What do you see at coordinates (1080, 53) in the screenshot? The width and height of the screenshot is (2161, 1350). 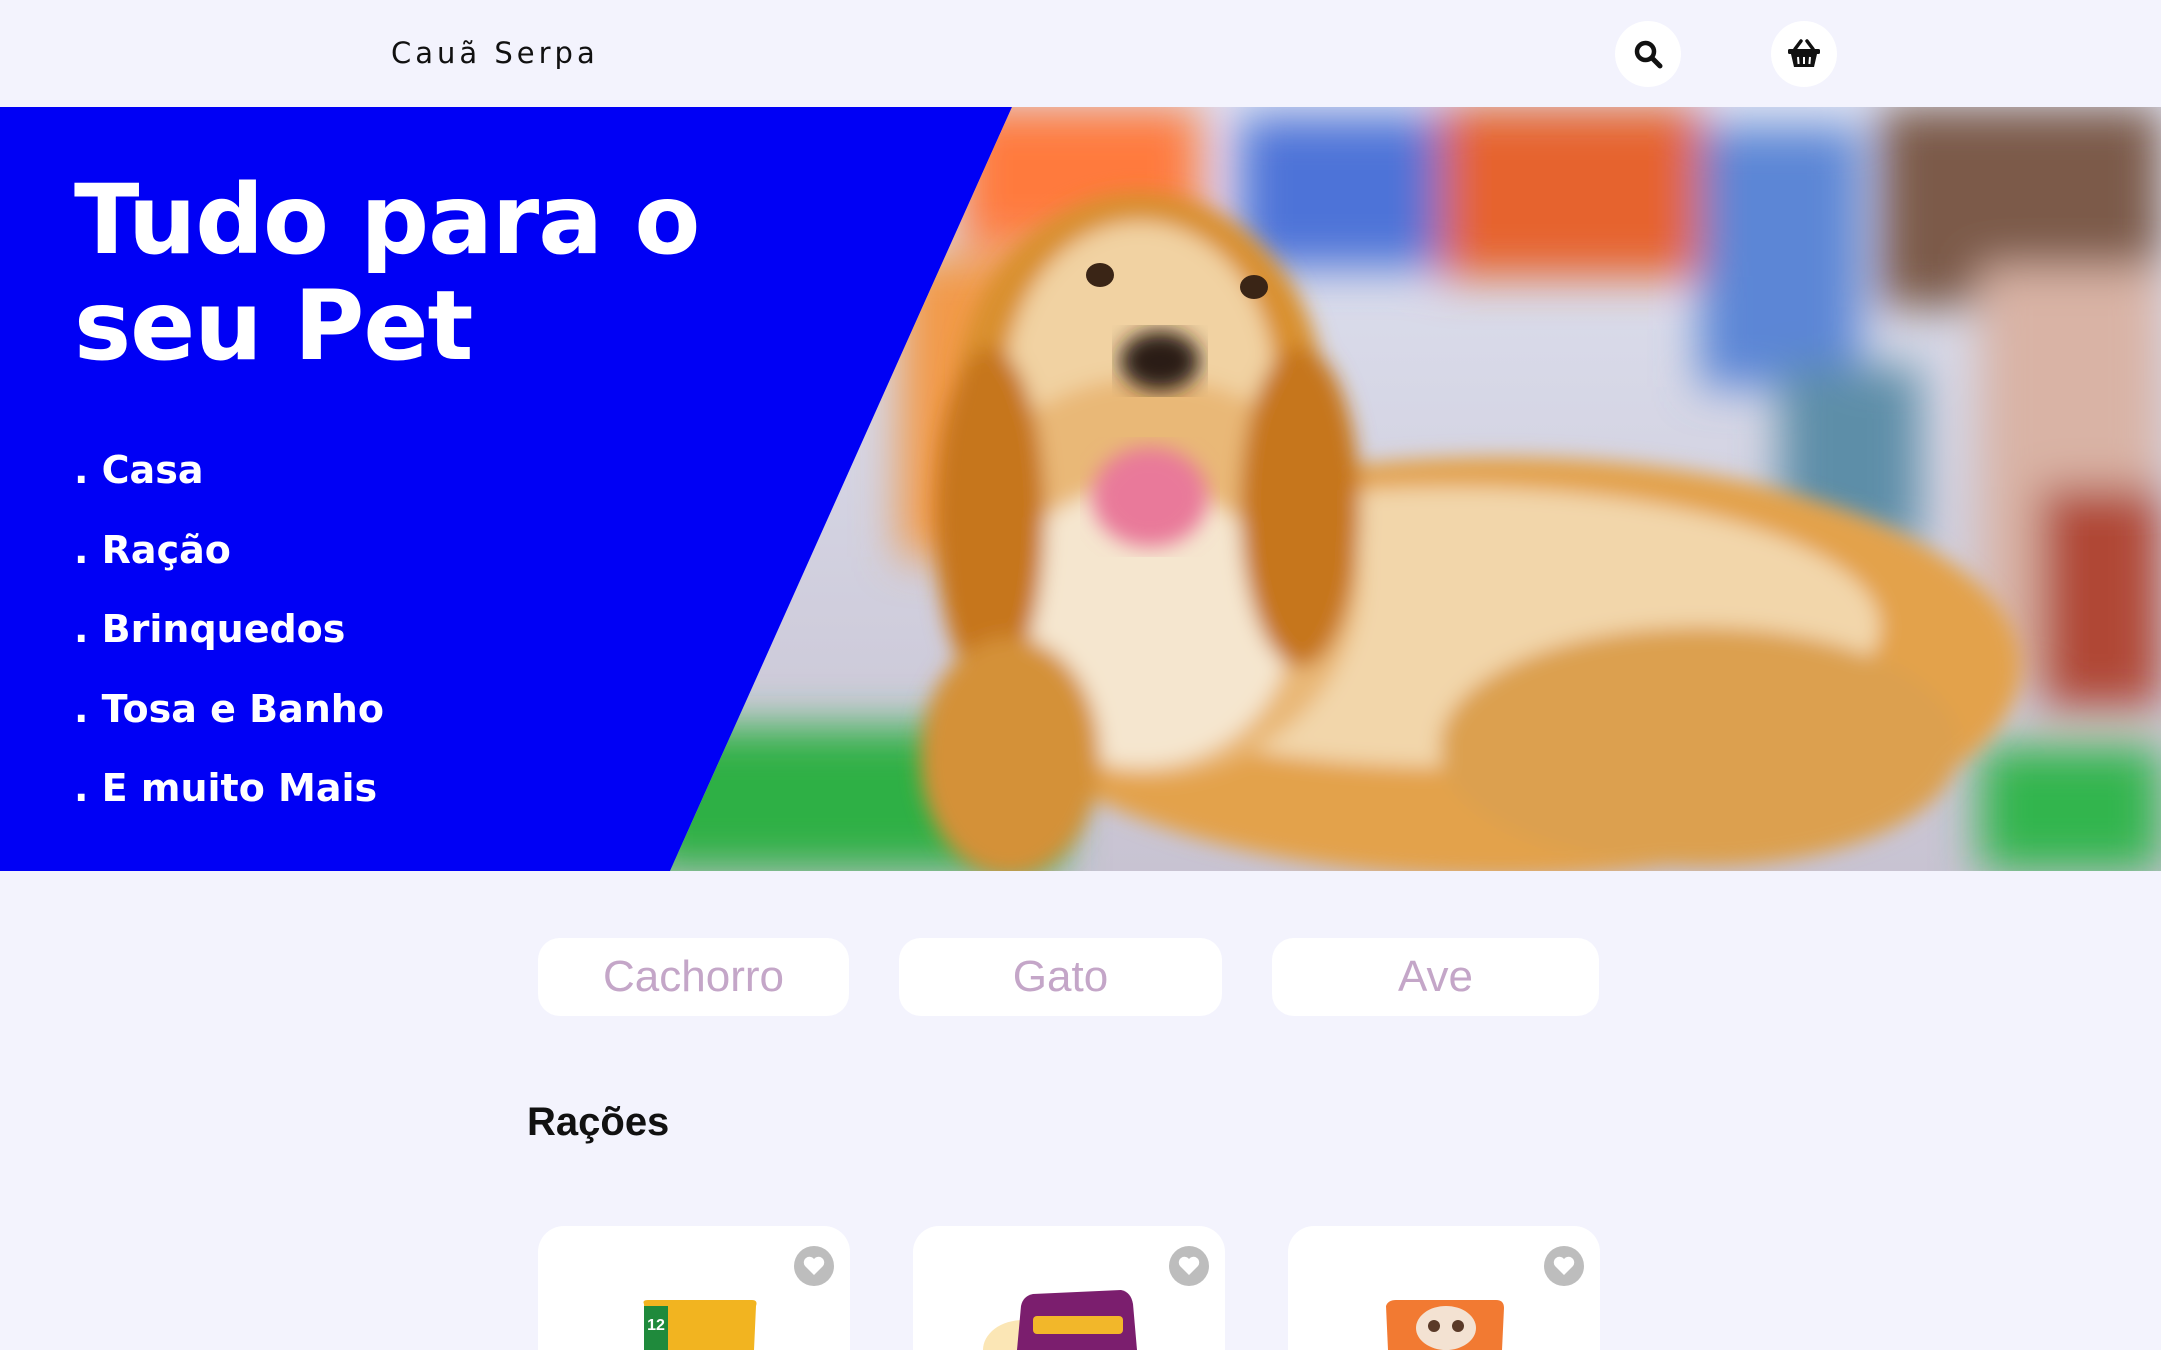 I see `top-header: Cauã Serpa` at bounding box center [1080, 53].